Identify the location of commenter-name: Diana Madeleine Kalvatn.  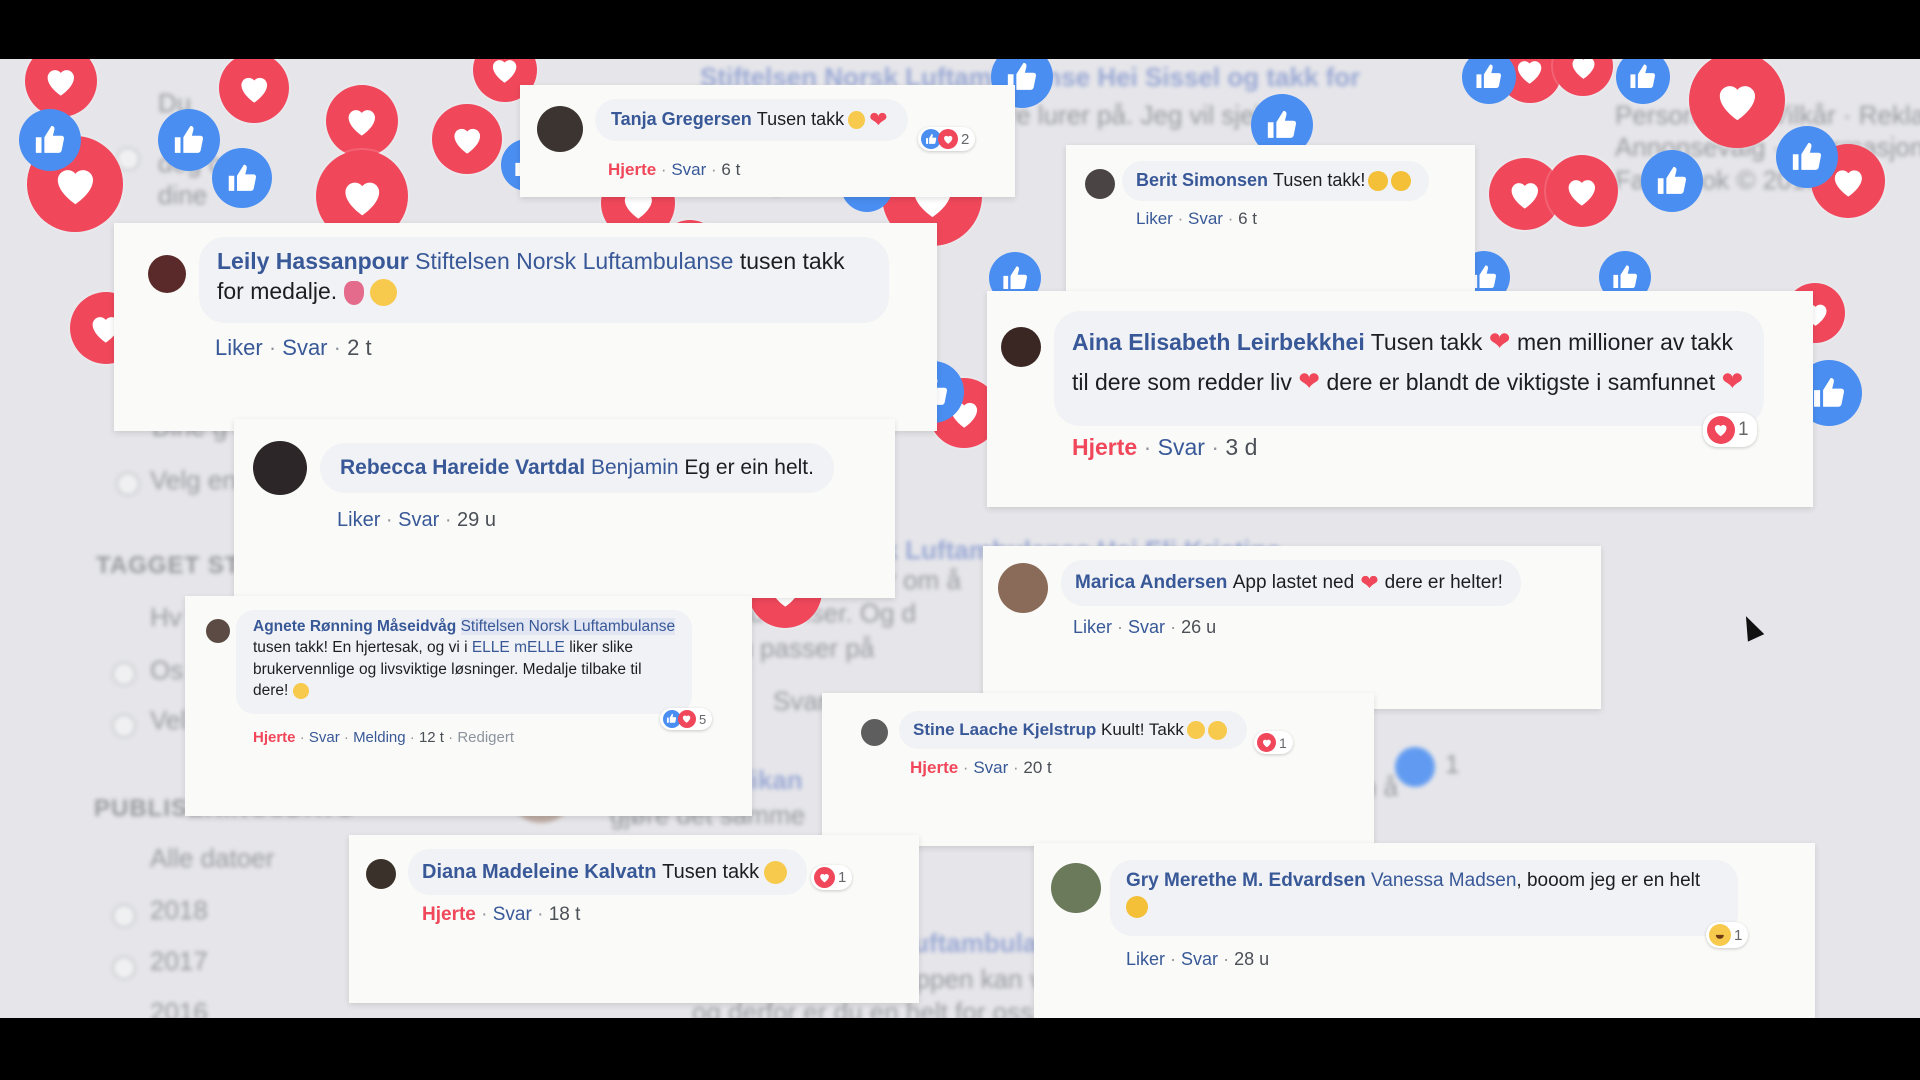
(539, 872).